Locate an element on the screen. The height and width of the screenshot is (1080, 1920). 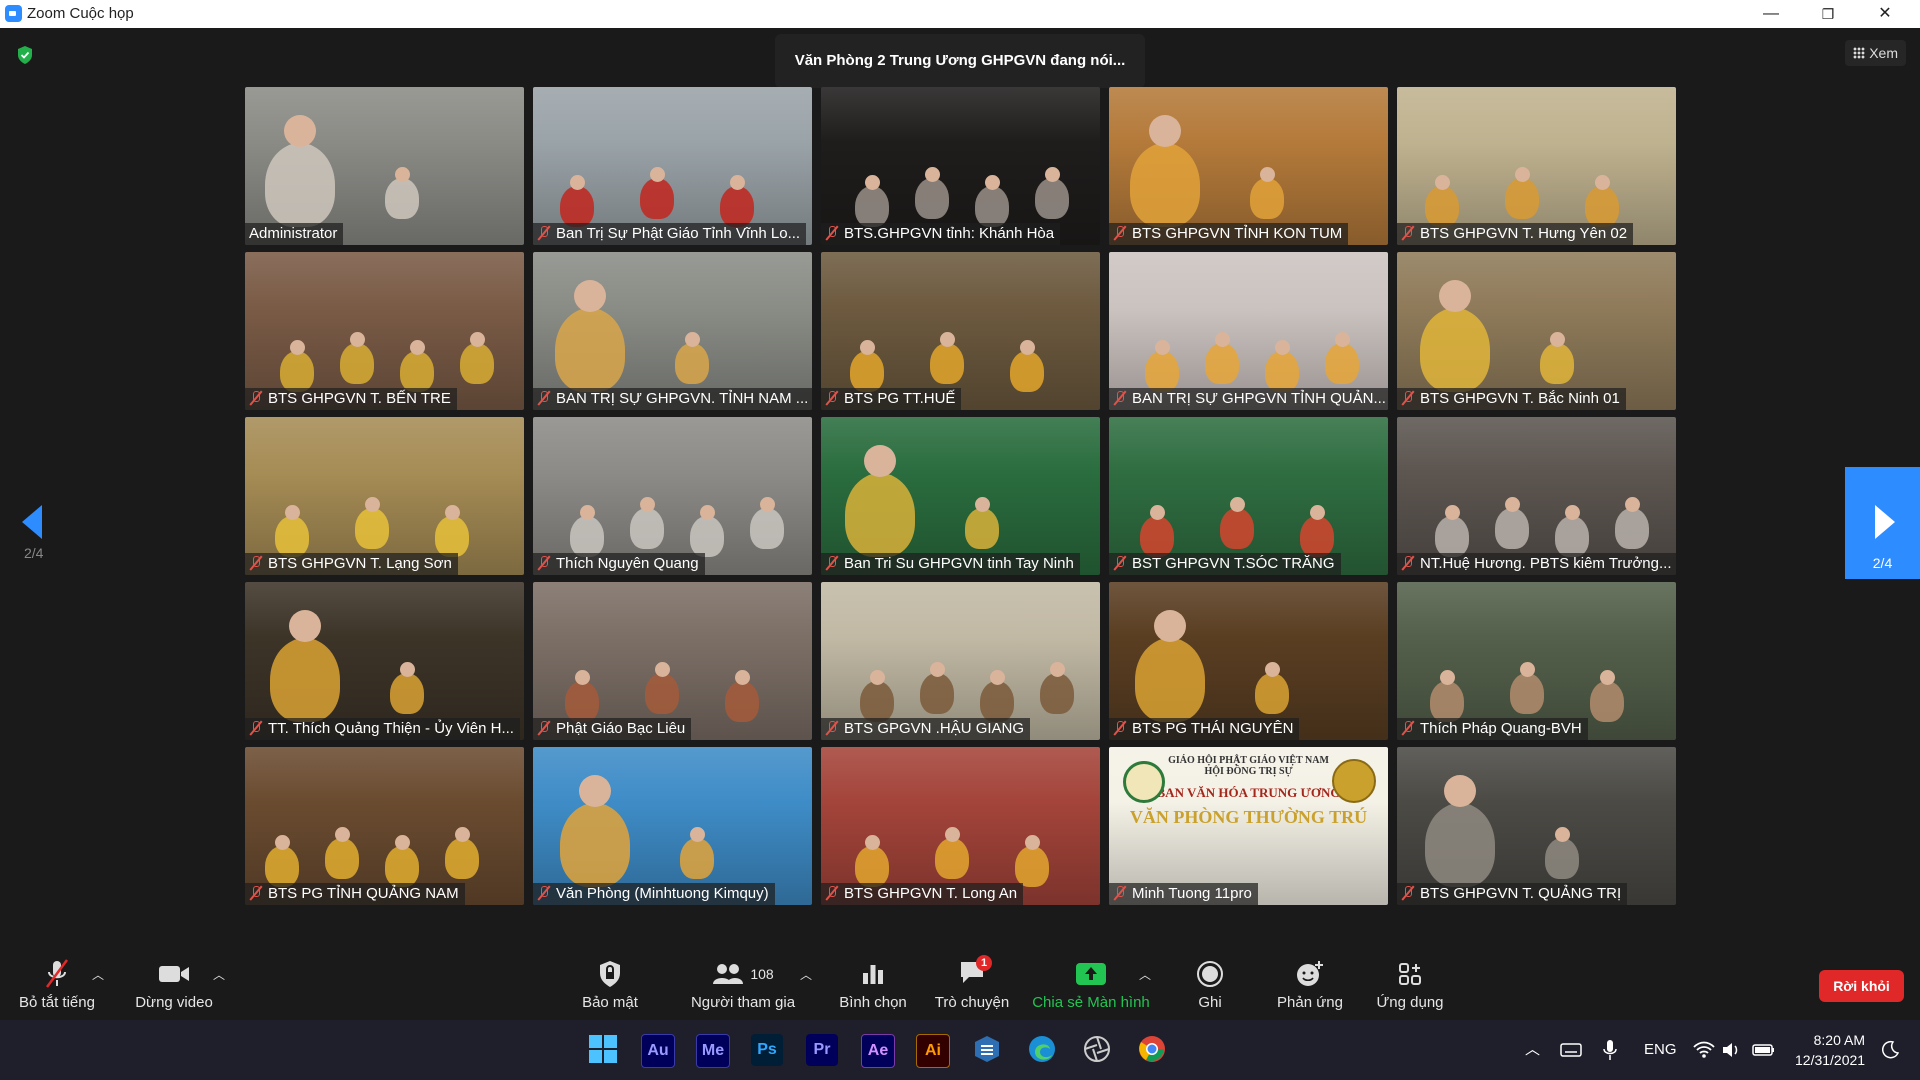
view-button: Xem is located at coordinates (1875, 53).